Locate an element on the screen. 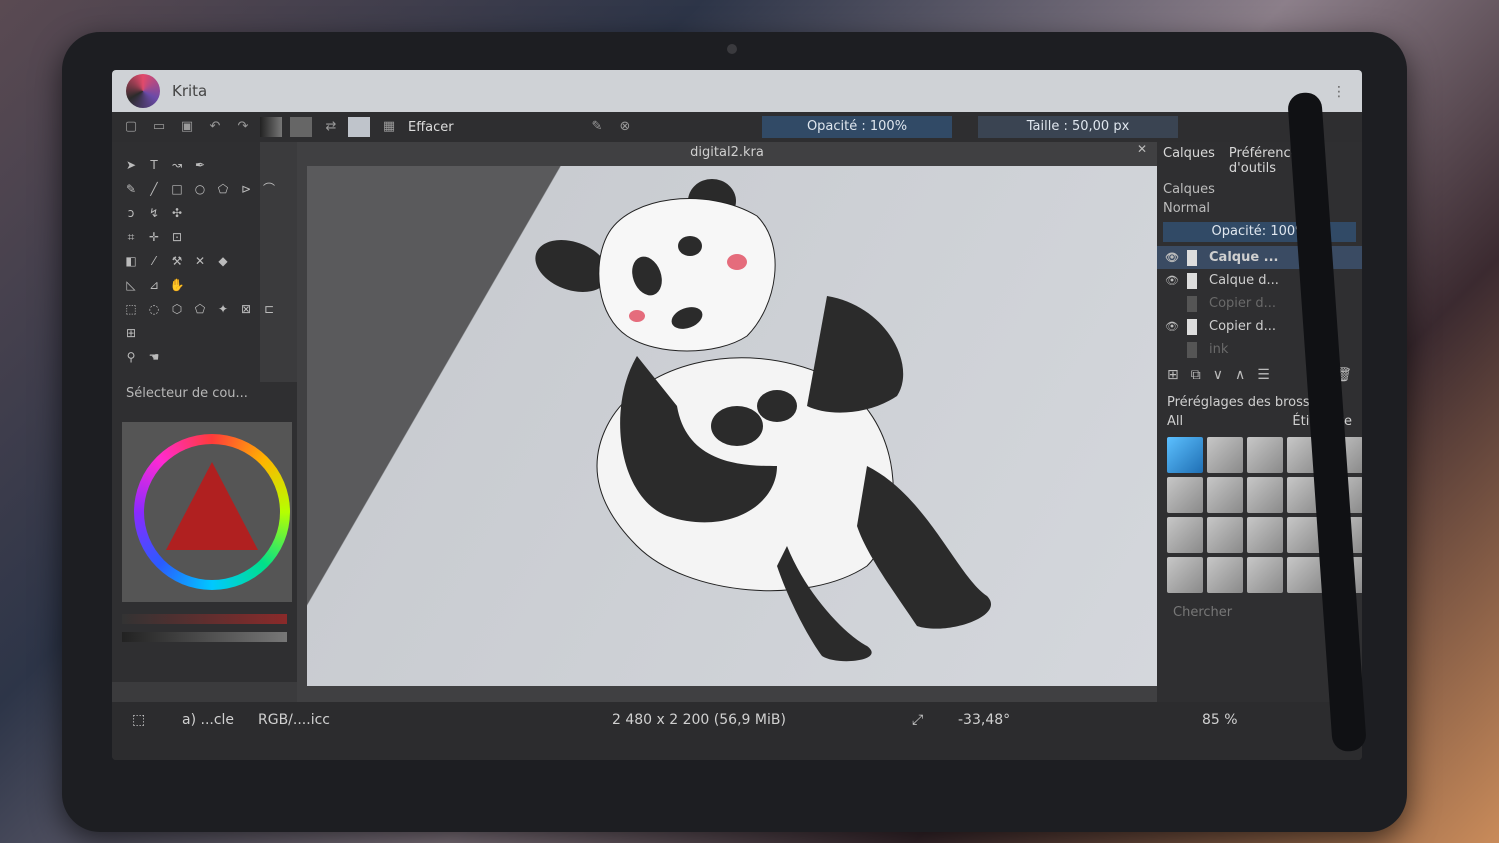  brush-preset-eraser is located at coordinates (1185, 455).